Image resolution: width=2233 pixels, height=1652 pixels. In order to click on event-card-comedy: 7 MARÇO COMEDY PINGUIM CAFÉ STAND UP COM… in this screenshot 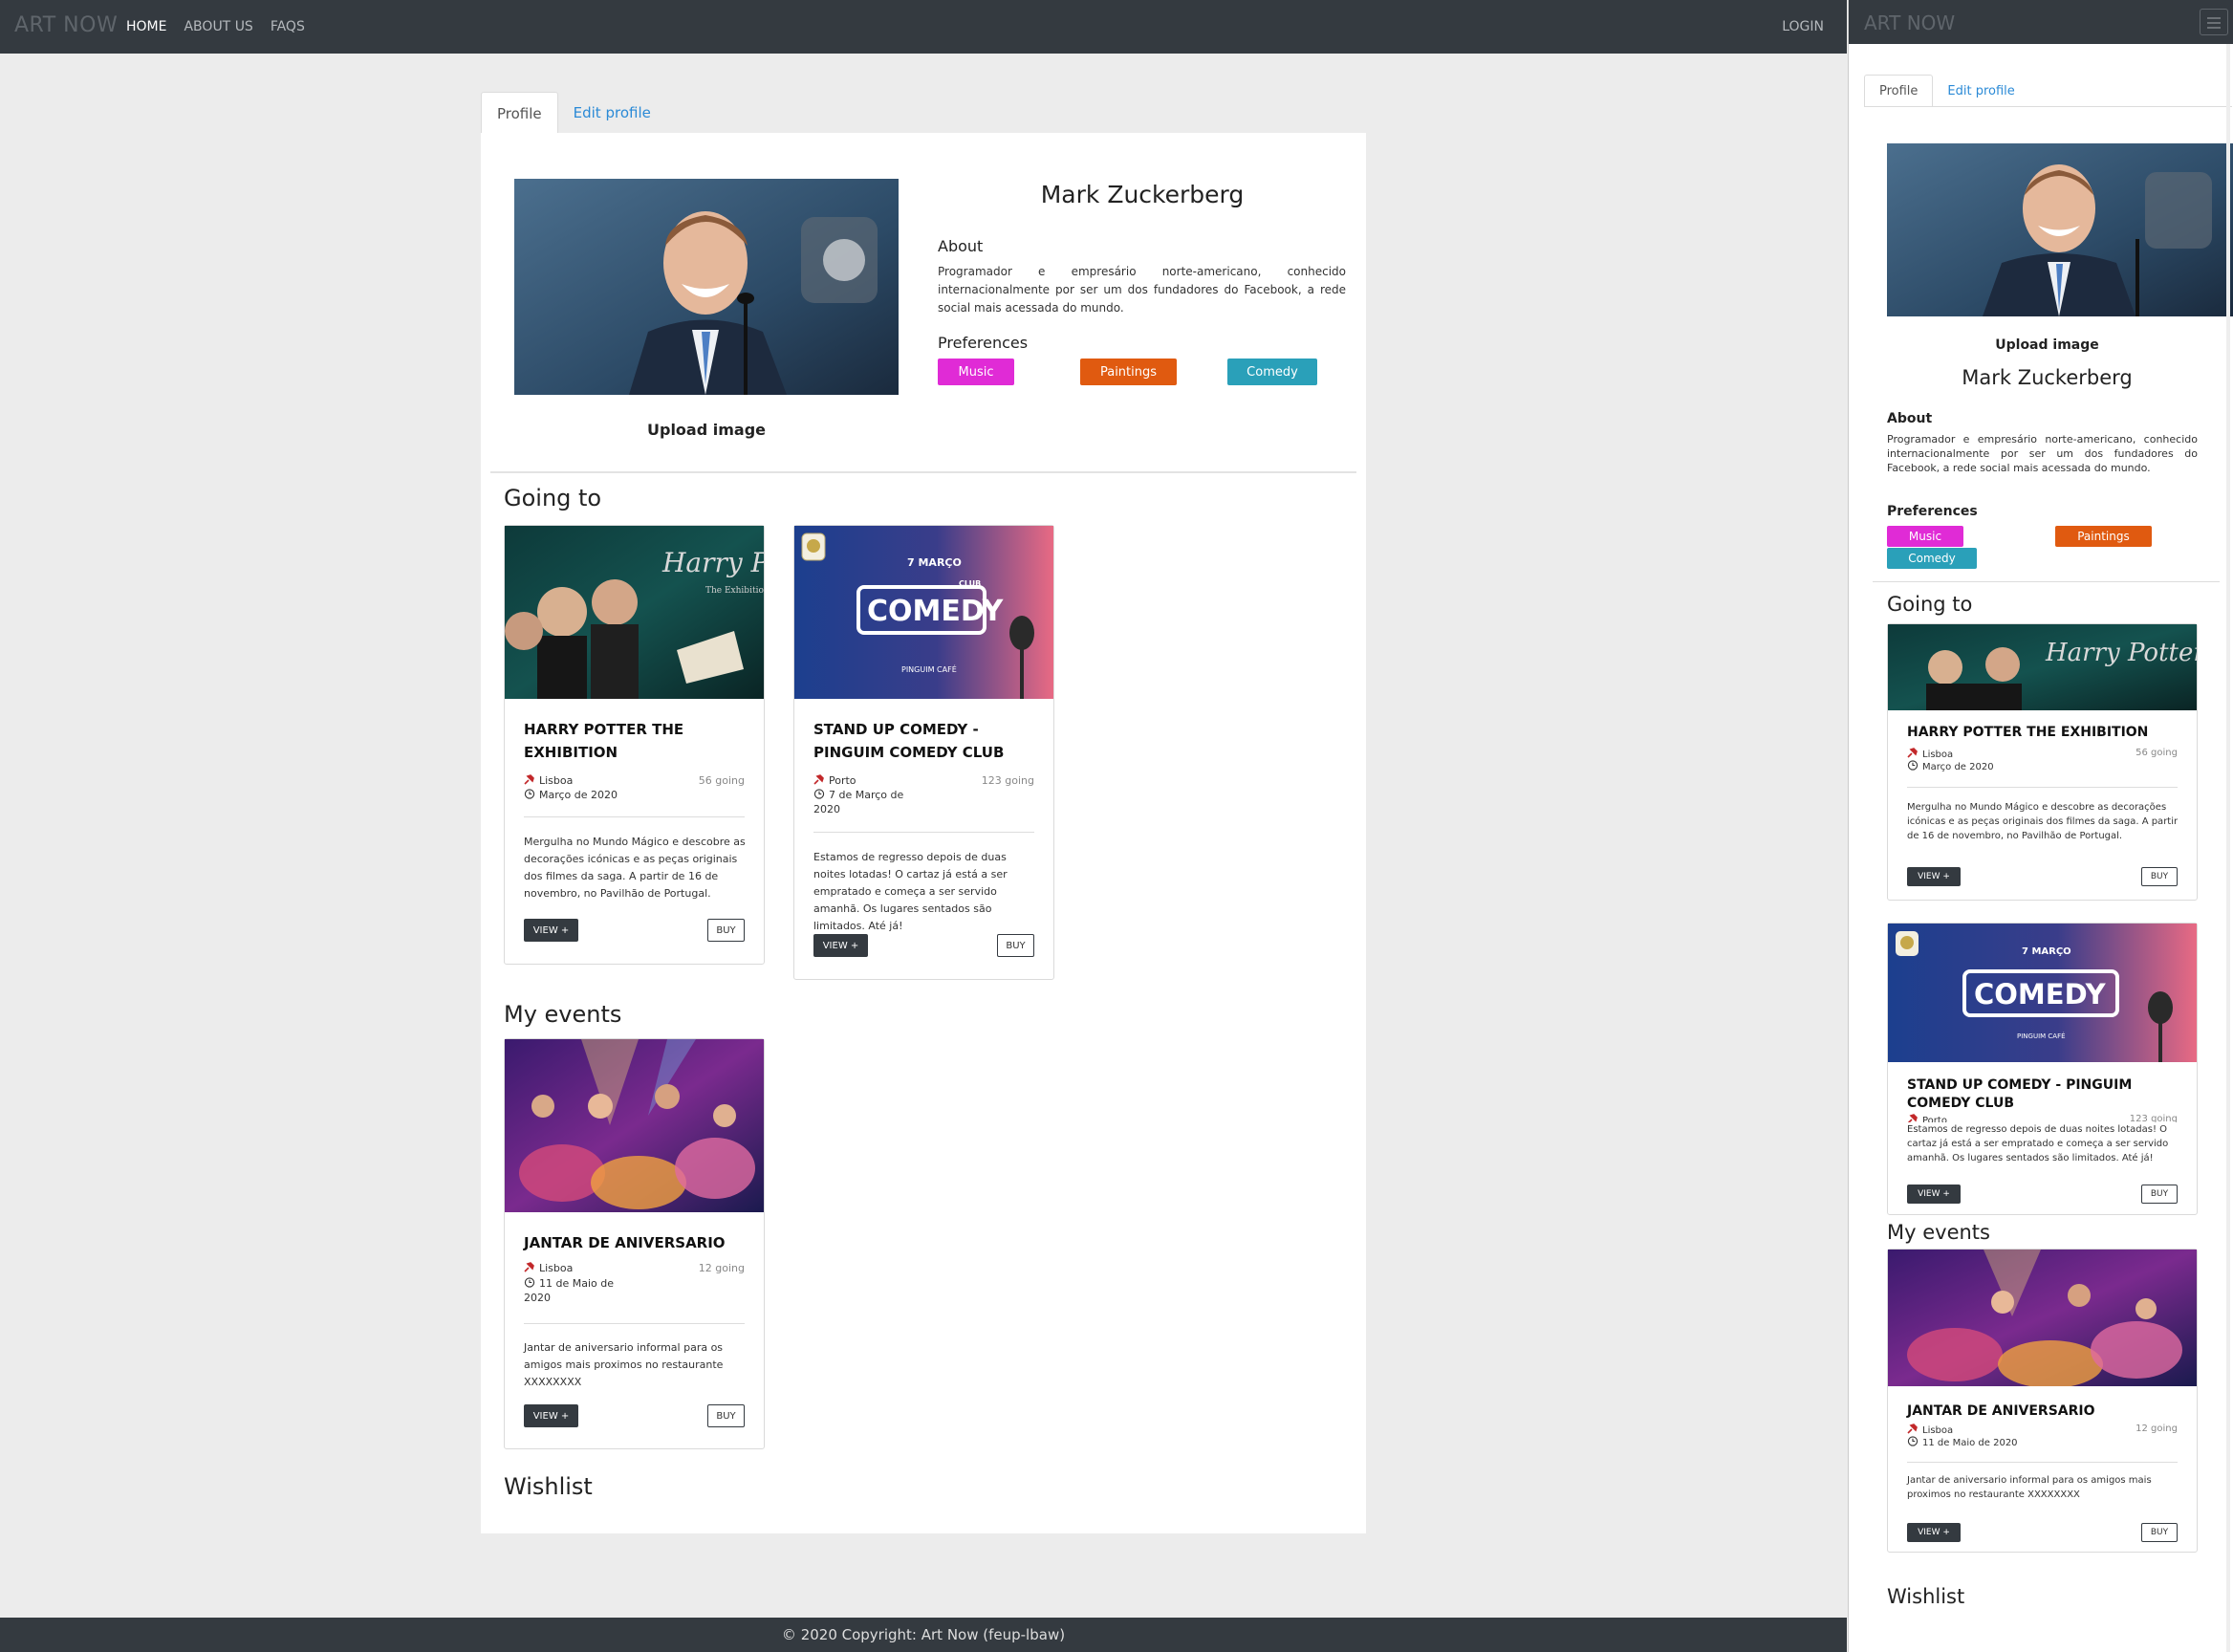, I will do `click(2043, 1069)`.